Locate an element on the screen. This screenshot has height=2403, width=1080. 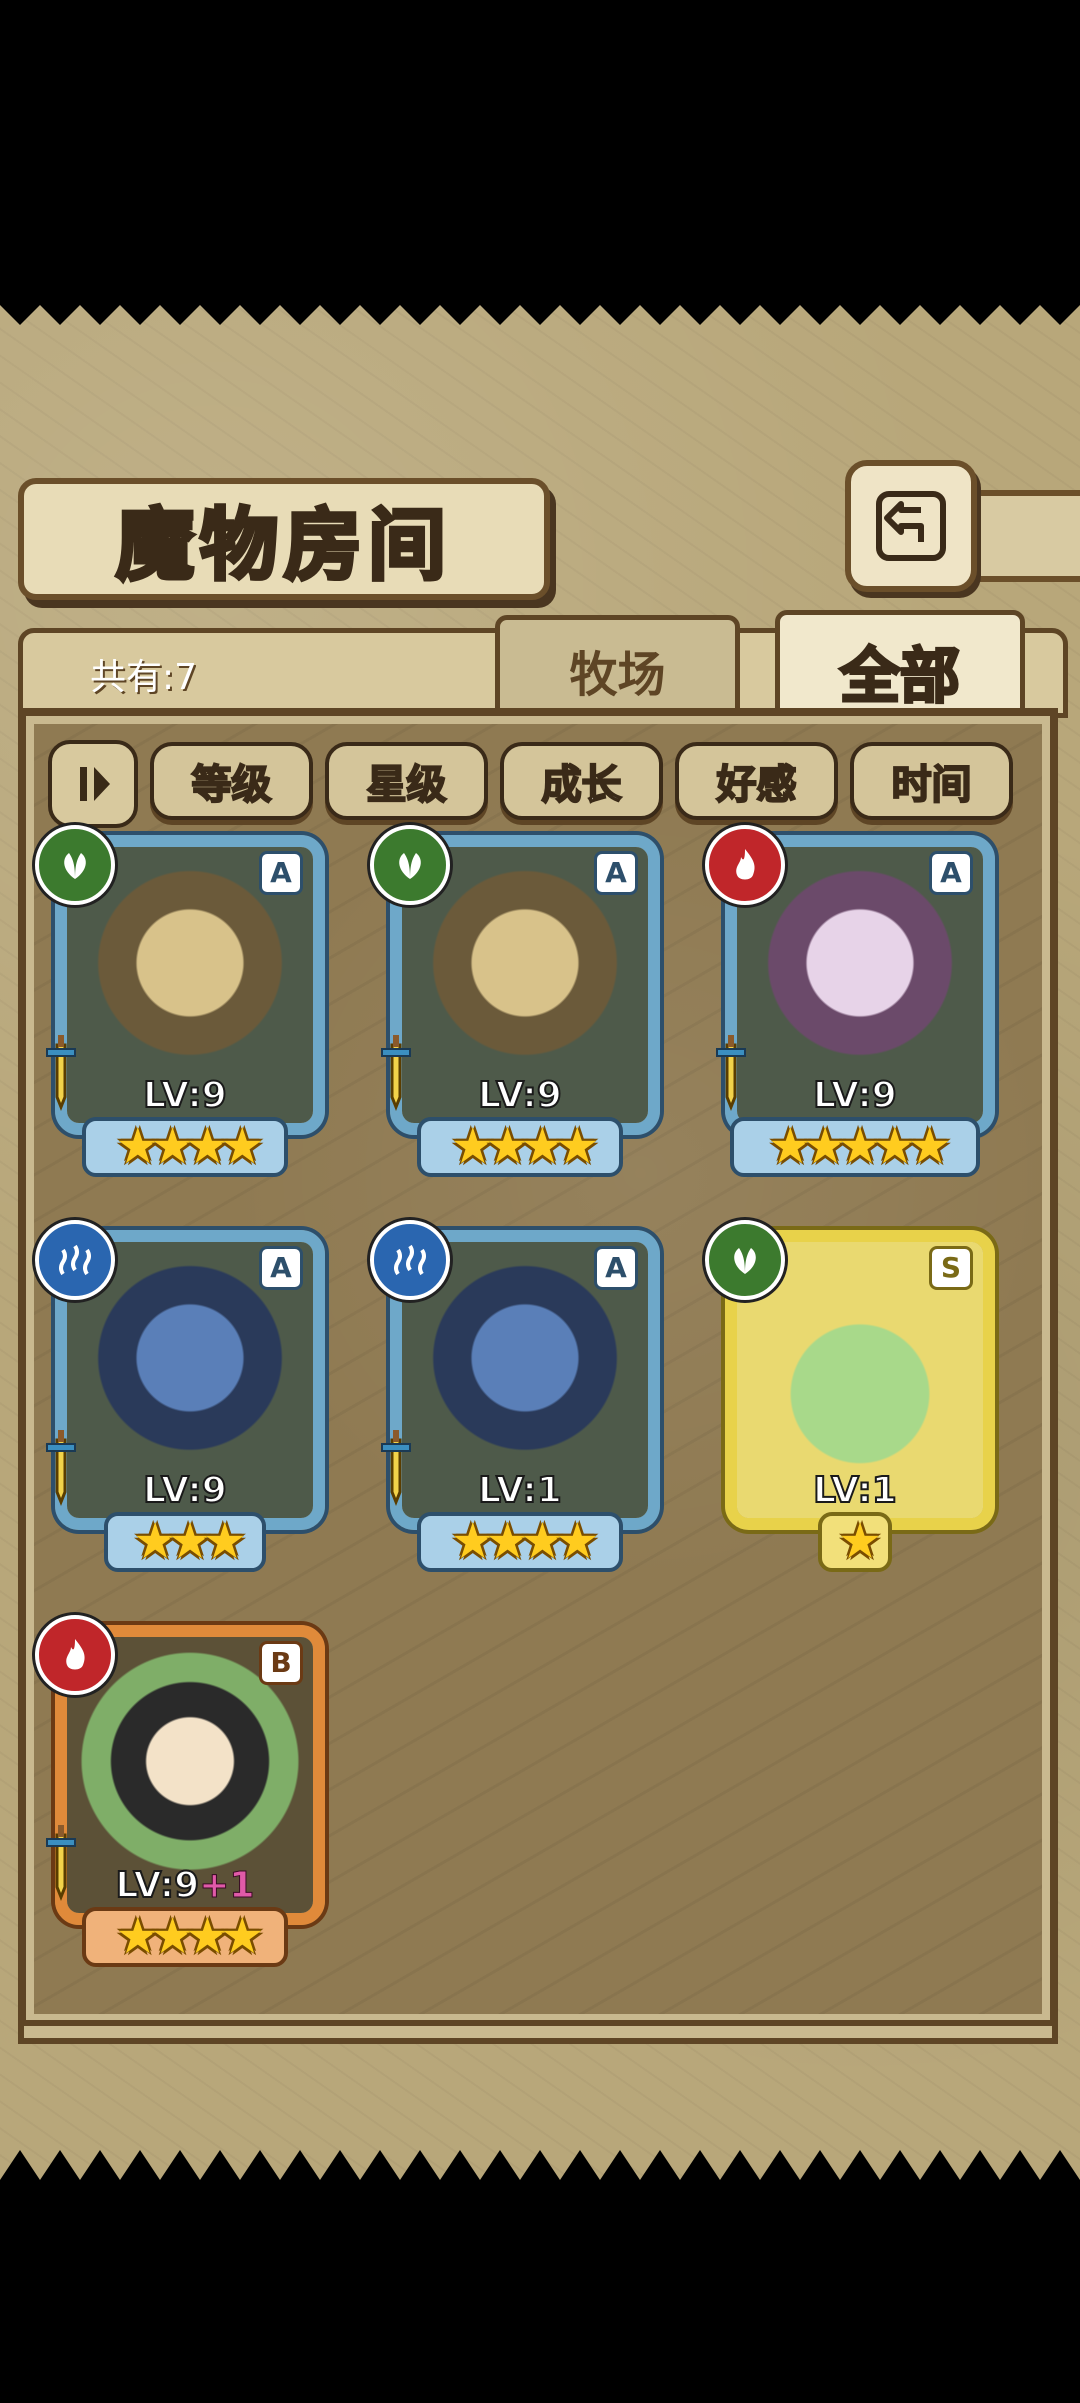
sort-growth-button: 成长 is located at coordinates (581, 781).